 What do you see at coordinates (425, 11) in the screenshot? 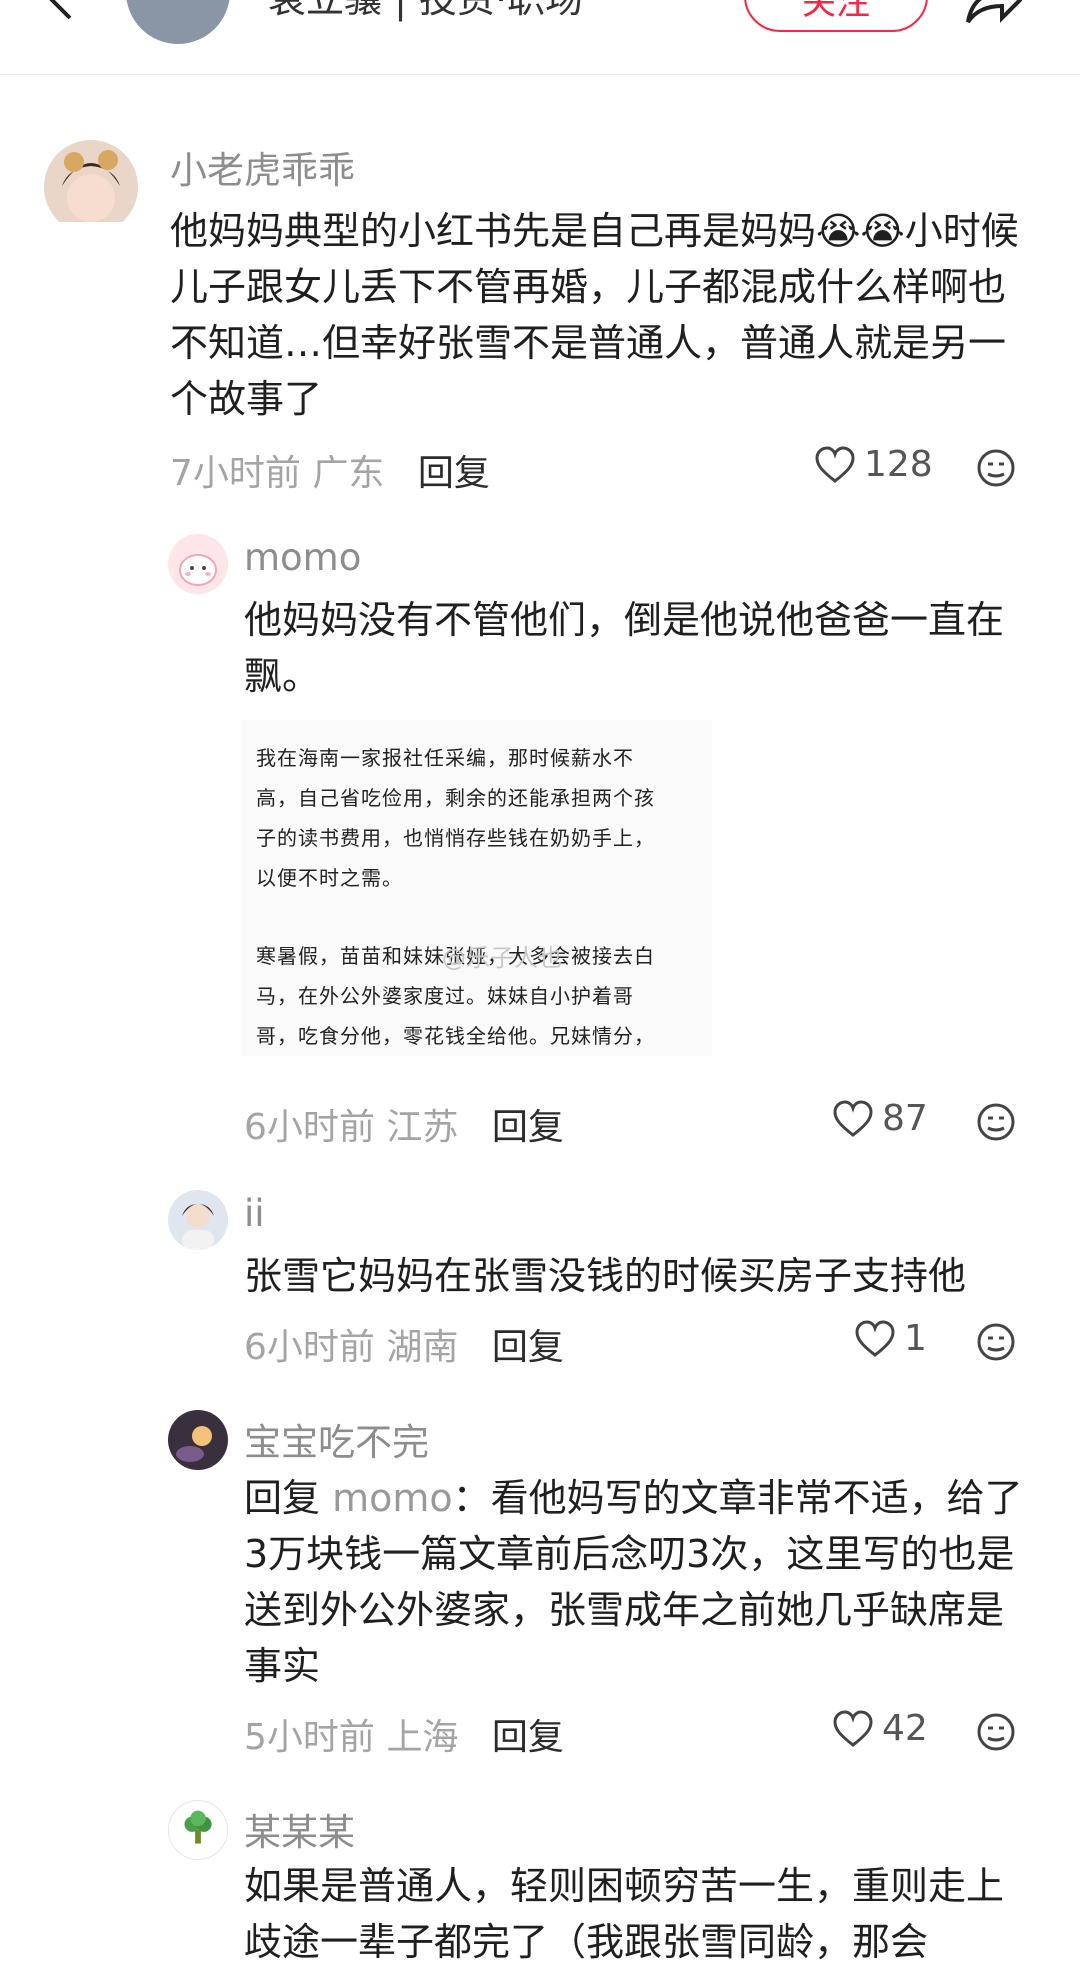
I see `author-name: 袁立骧 | 投资·职场` at bounding box center [425, 11].